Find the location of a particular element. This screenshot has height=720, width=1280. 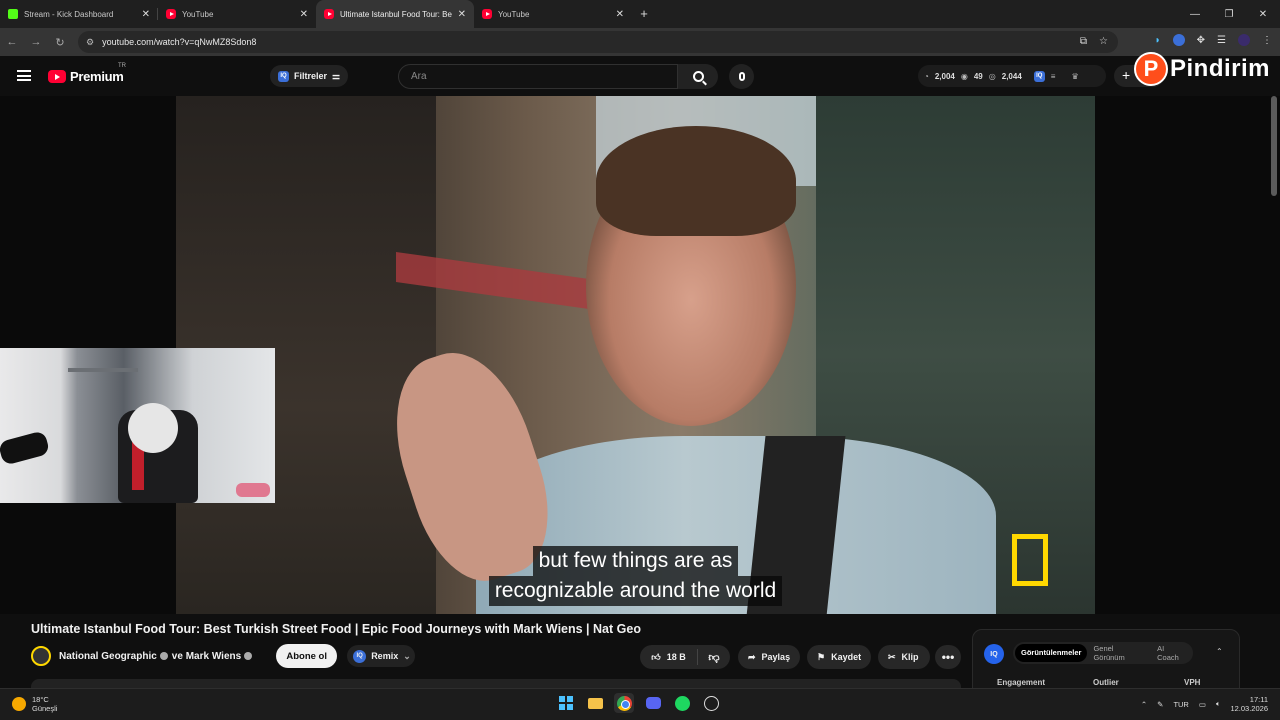

discord-icon is located at coordinates (653, 703).